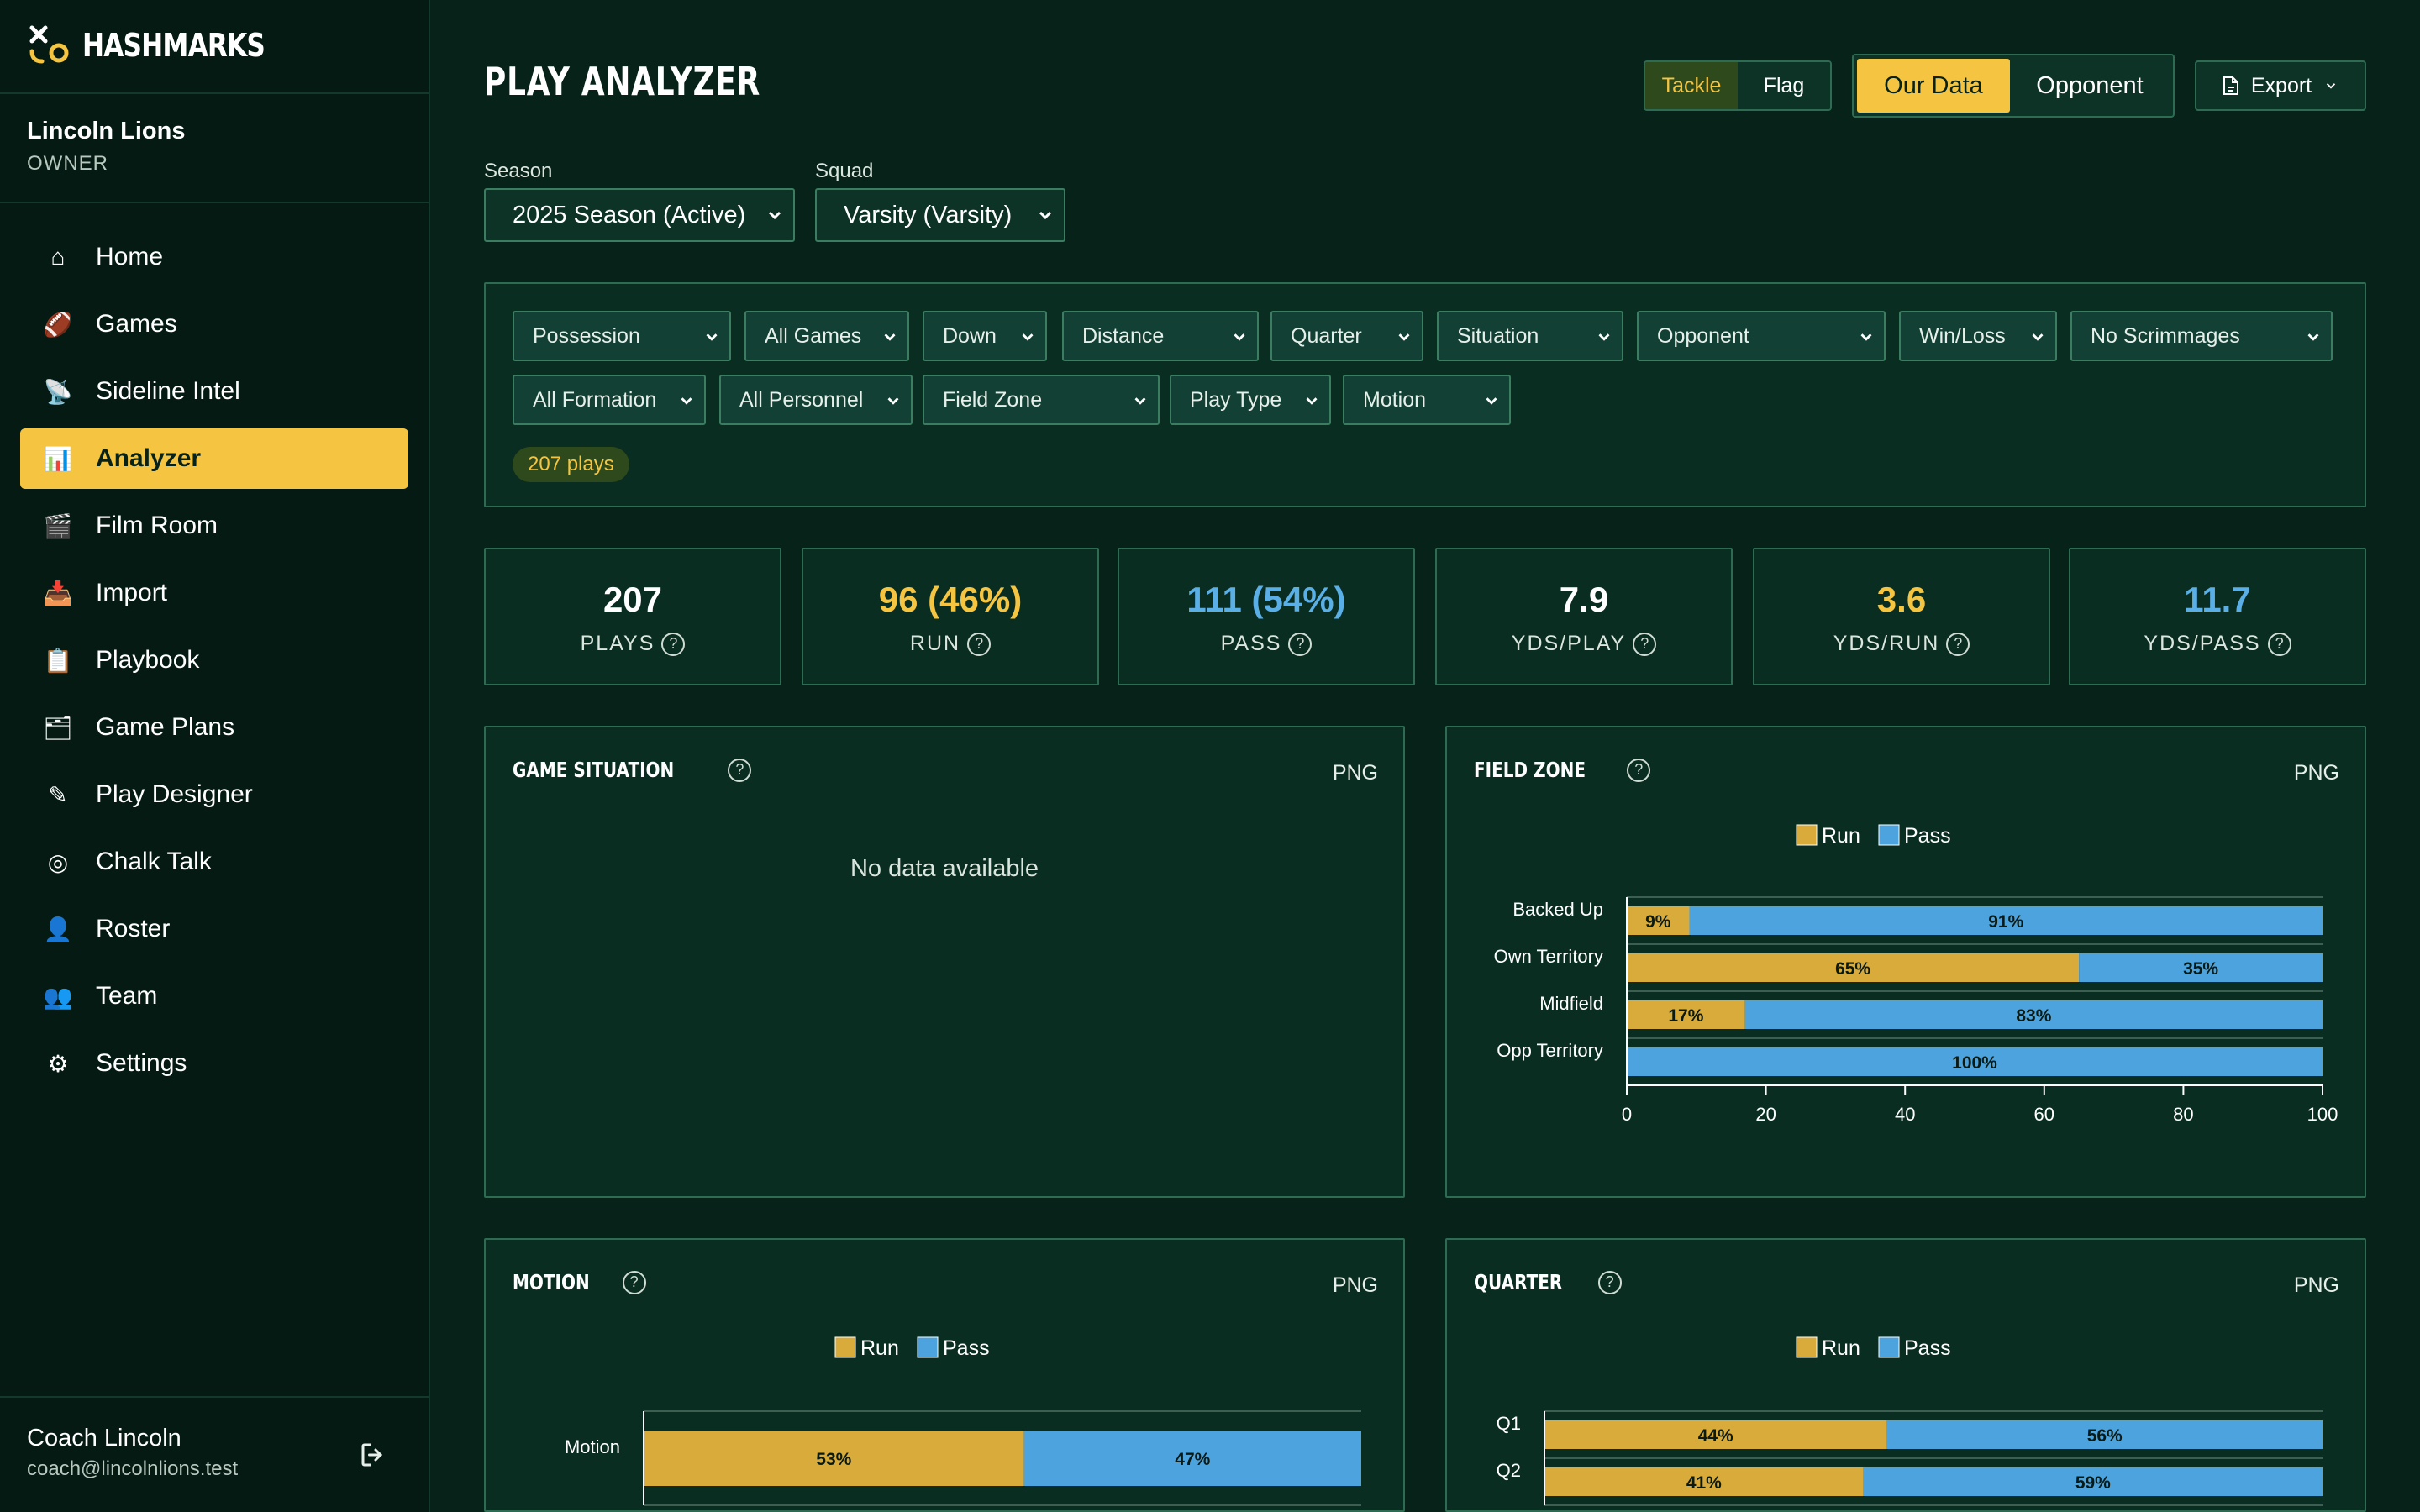 This screenshot has width=2420, height=1512. I want to click on filter-dropdown: Motion, so click(1427, 400).